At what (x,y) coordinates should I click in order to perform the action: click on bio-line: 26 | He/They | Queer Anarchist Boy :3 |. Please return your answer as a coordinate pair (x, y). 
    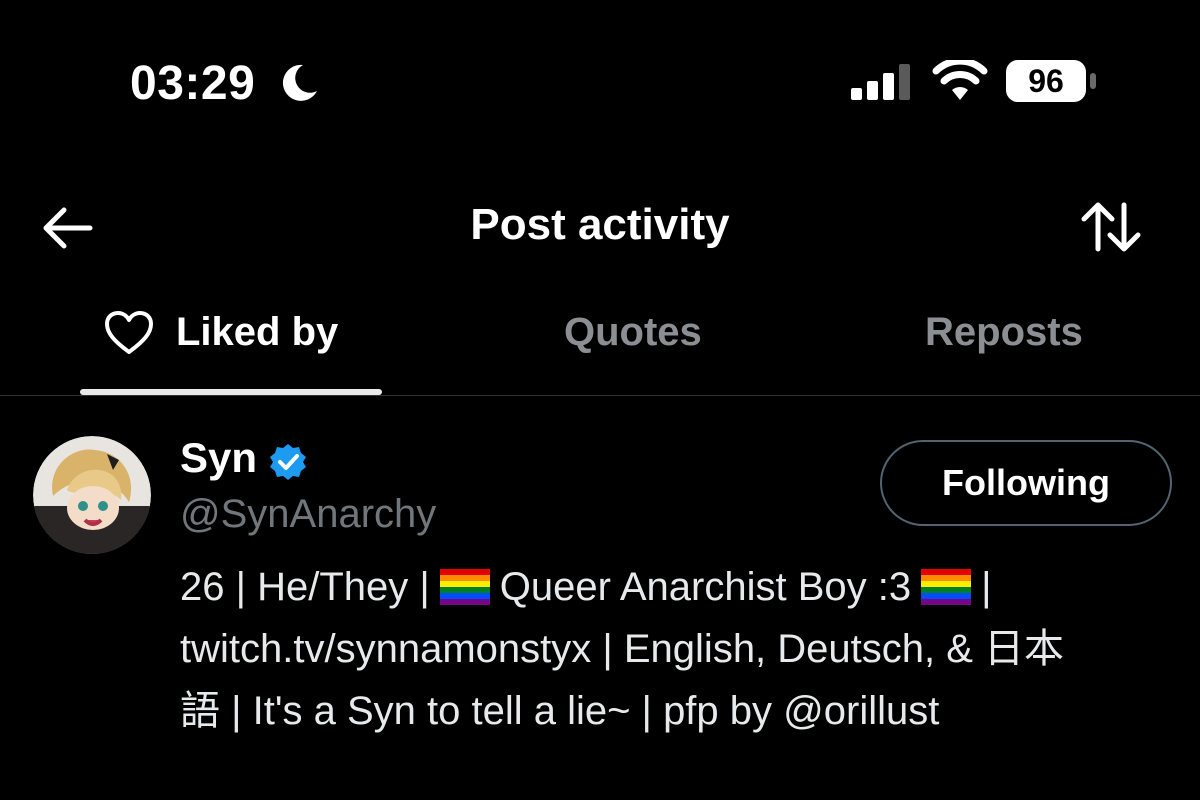
    Looking at the image, I should click on (680, 587).